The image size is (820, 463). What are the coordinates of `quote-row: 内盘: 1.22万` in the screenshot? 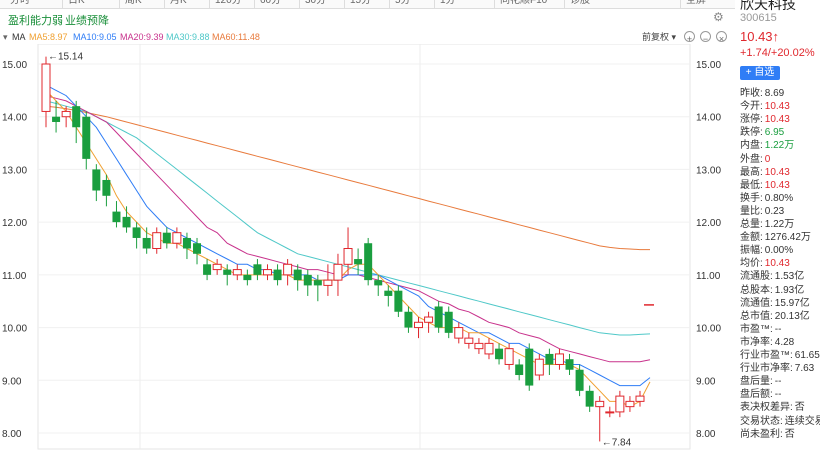 It's located at (767, 146).